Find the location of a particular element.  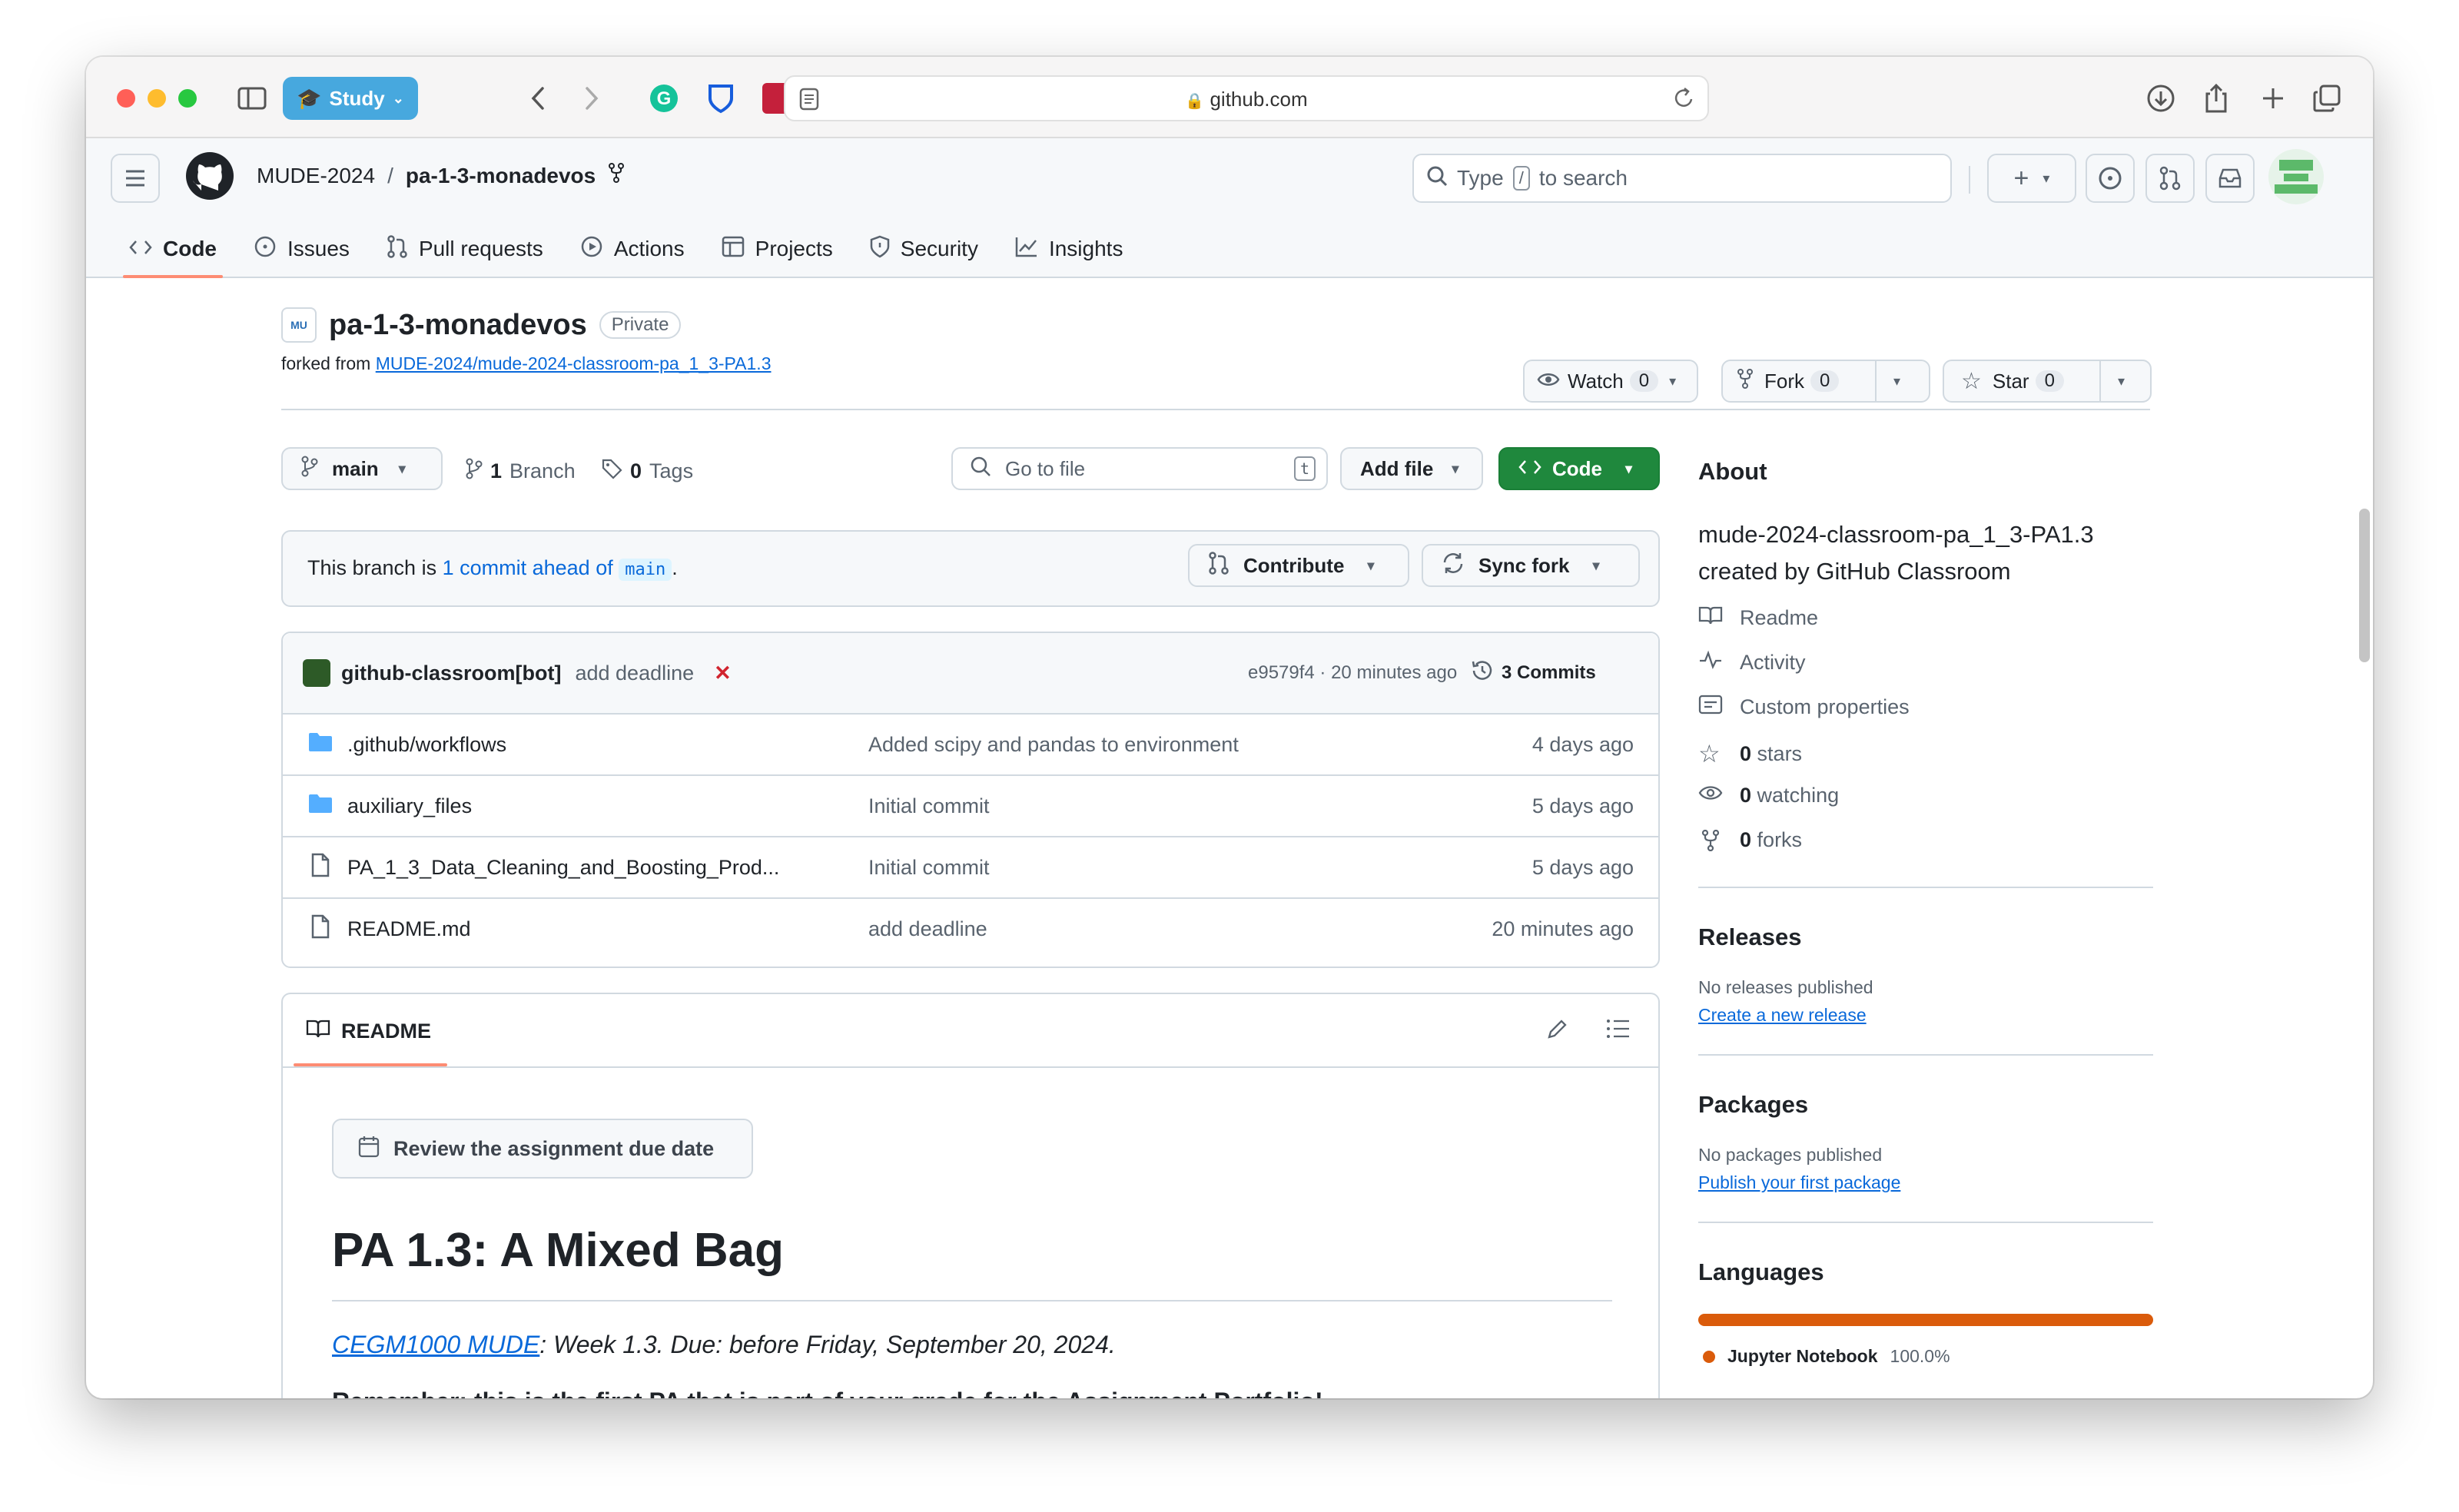

browser-toolbar: 🎓 Study ⌄ G 🔒 github.com is located at coordinates (1229, 98).